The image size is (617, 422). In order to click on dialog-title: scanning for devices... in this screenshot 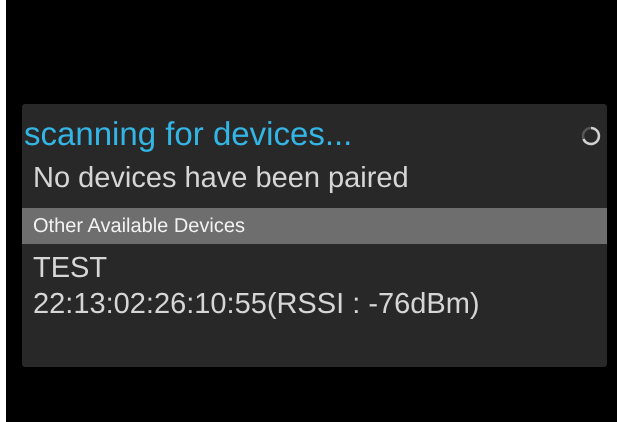, I will do `click(187, 134)`.